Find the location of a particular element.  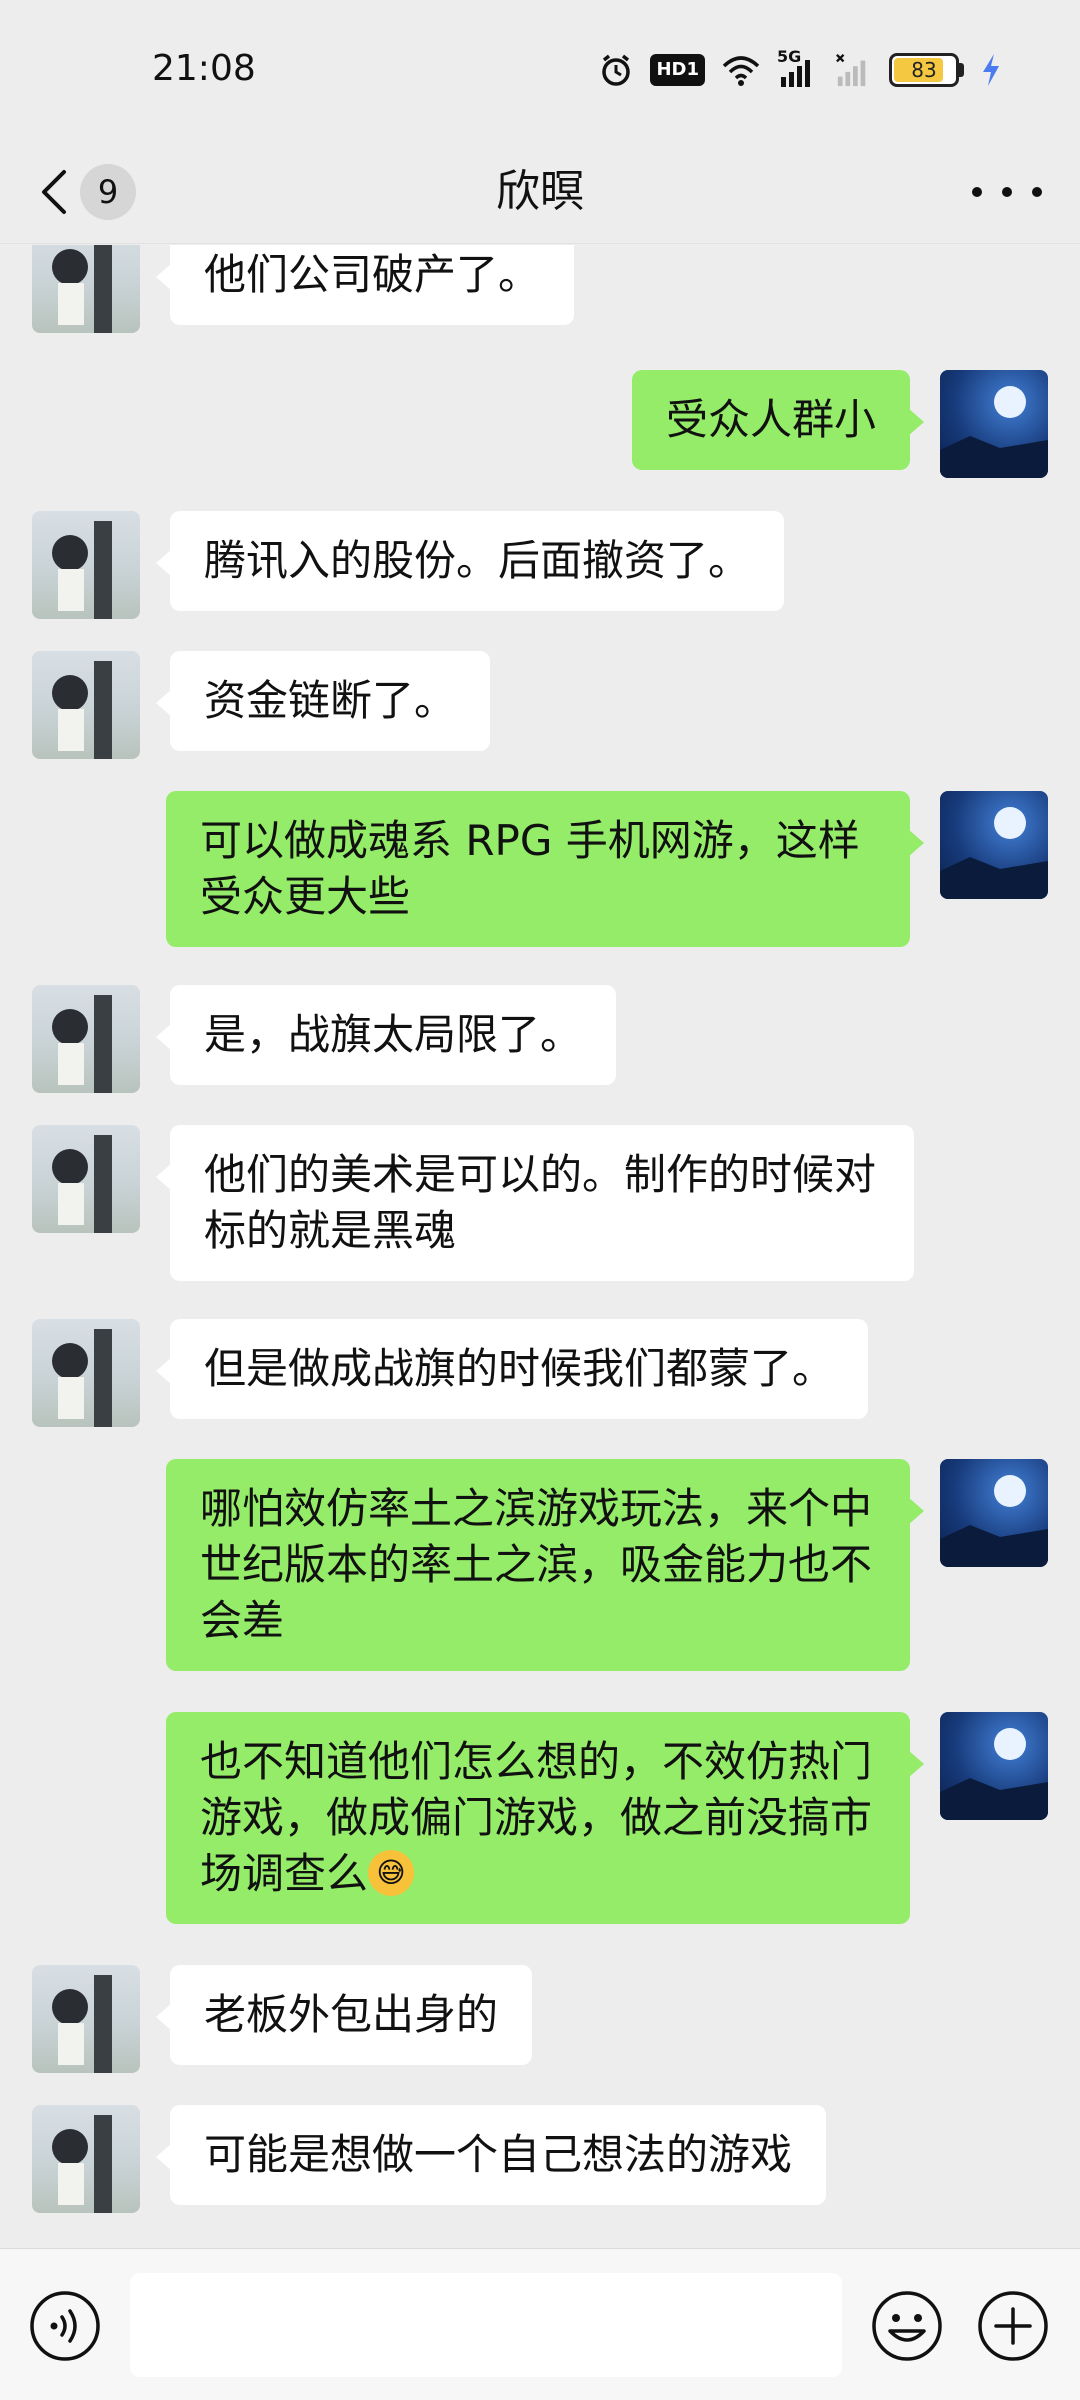

friend-avatar-image is located at coordinates (82, 289).